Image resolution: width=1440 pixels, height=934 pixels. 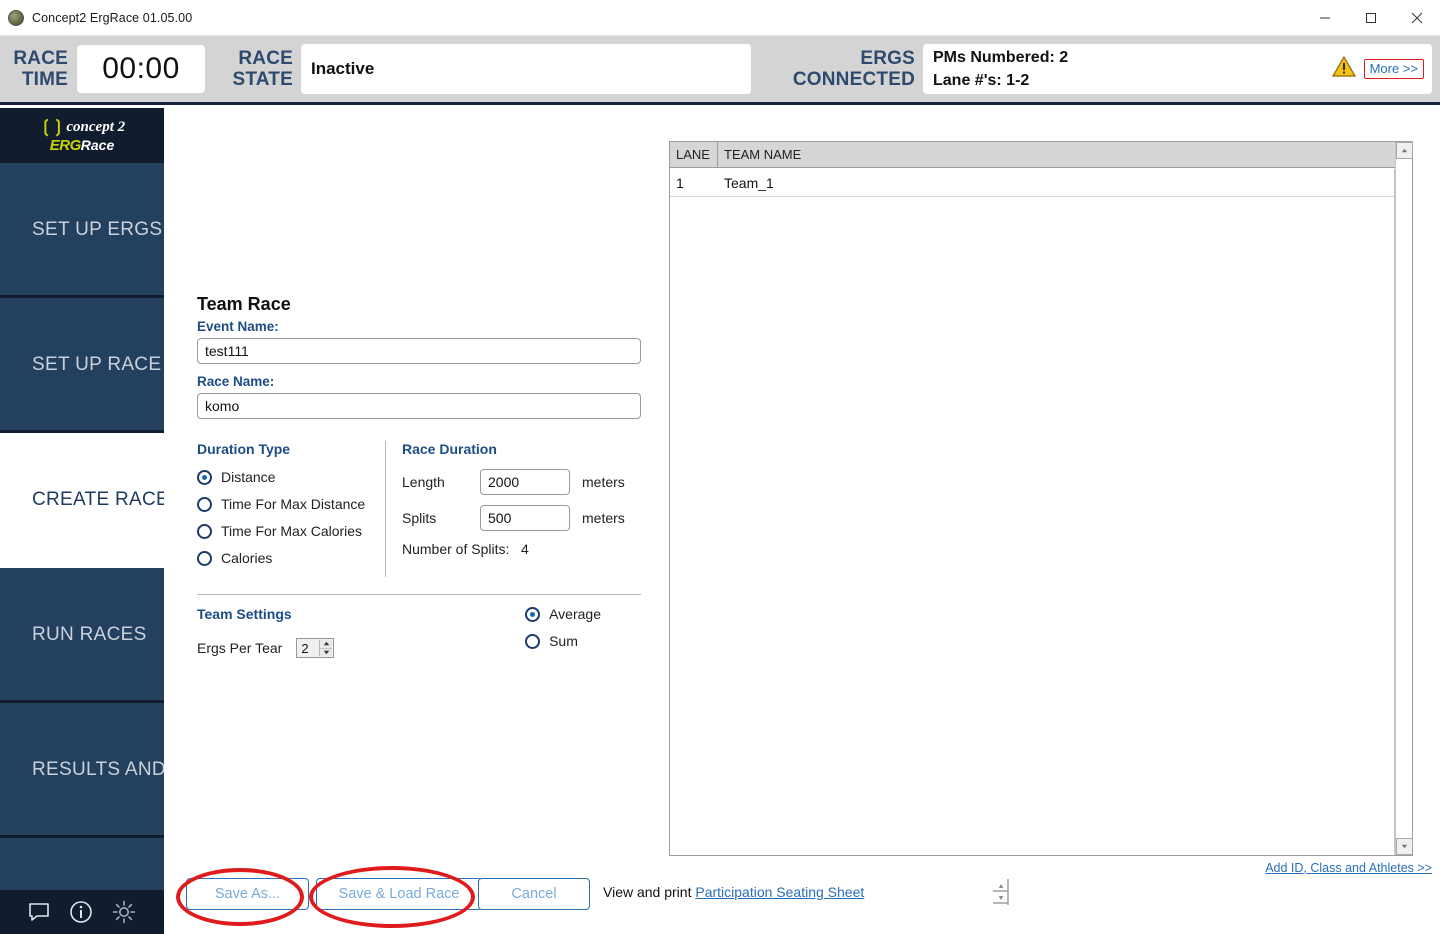 What do you see at coordinates (1001, 57) in the screenshot?
I see `pms-numbered-text: PMs Numbered: 2` at bounding box center [1001, 57].